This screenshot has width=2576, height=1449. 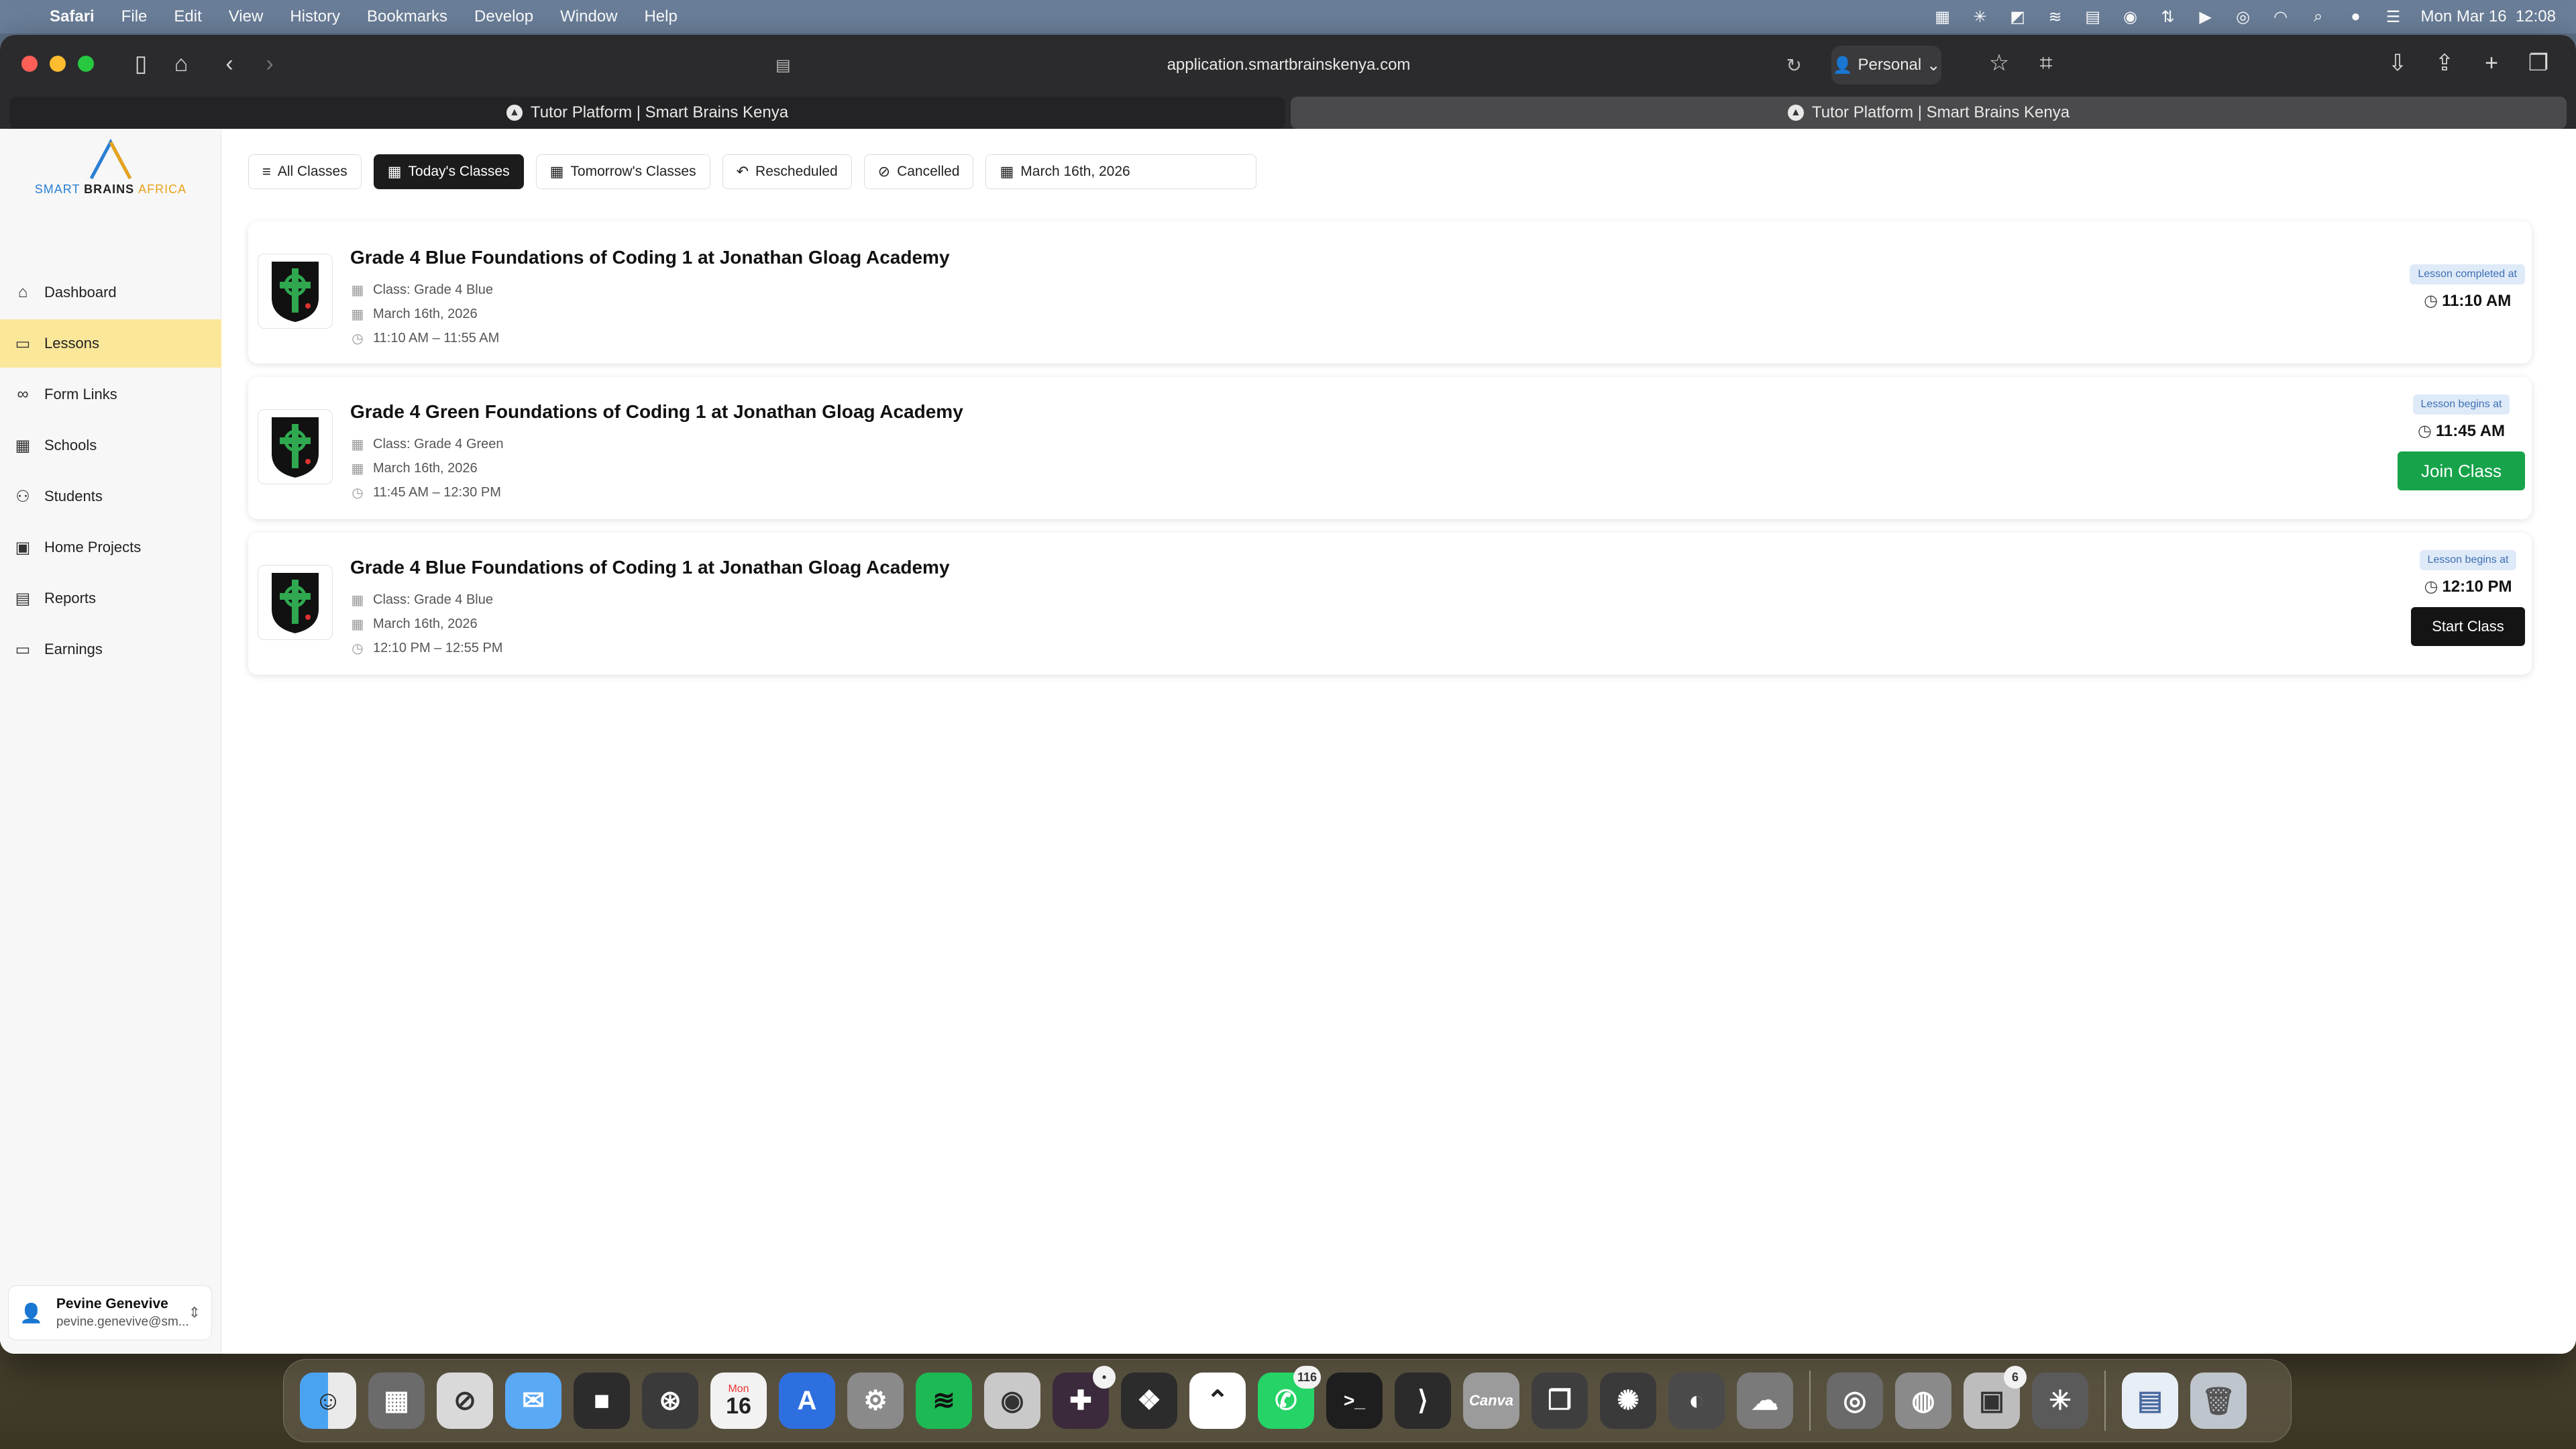 I want to click on control-center-icon: ☰, so click(x=2393, y=17).